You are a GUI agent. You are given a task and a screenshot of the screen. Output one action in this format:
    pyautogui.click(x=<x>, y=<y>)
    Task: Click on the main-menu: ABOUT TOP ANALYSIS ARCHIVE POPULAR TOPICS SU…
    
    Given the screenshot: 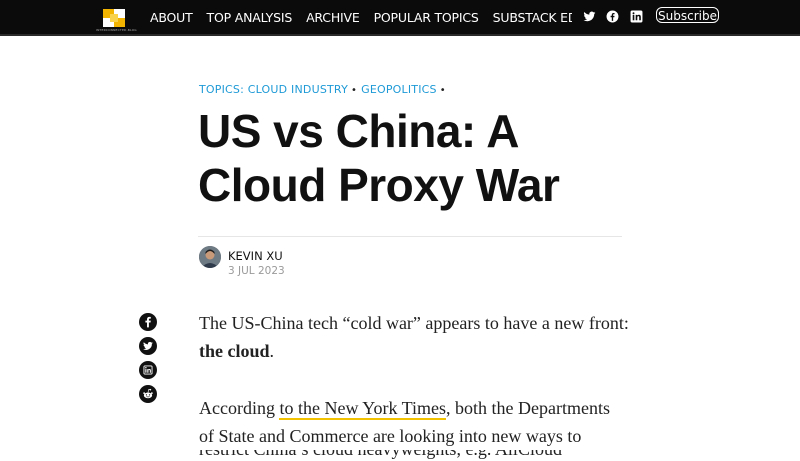 What is the action you would take?
    pyautogui.click(x=361, y=17)
    